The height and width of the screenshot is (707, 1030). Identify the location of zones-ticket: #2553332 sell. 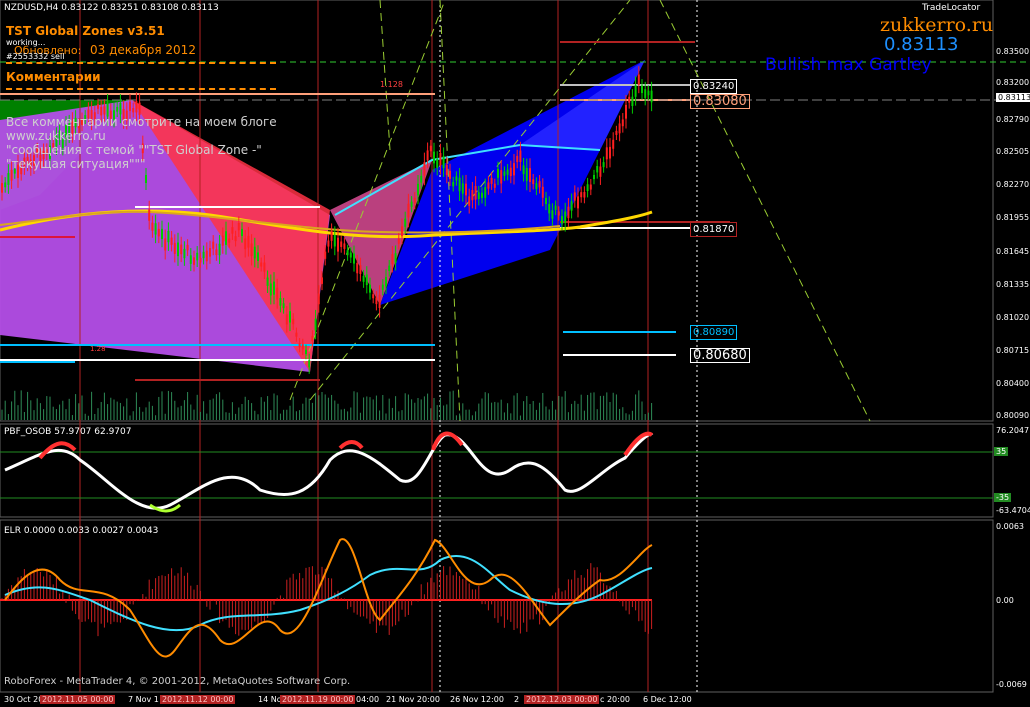
(35, 56).